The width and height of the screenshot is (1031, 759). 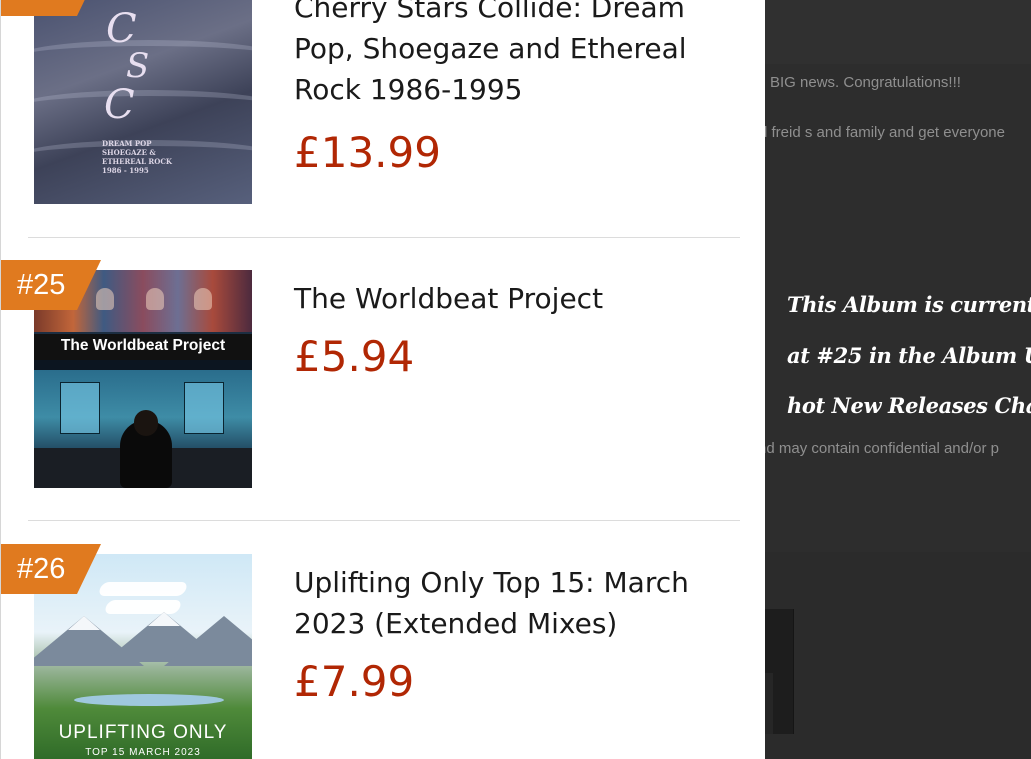 What do you see at coordinates (885, 132) in the screenshot?
I see `background-text-line: d freid s and family and get everyone` at bounding box center [885, 132].